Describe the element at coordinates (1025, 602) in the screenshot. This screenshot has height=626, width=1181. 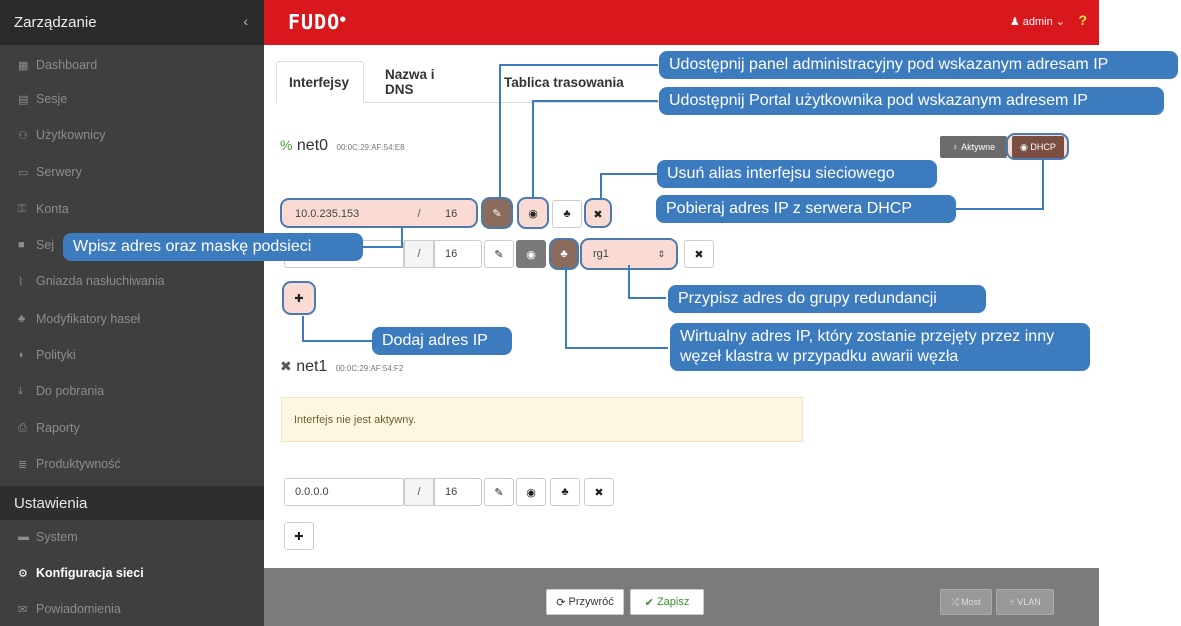
I see `vlan-button: ⑂ VLAN` at that location.